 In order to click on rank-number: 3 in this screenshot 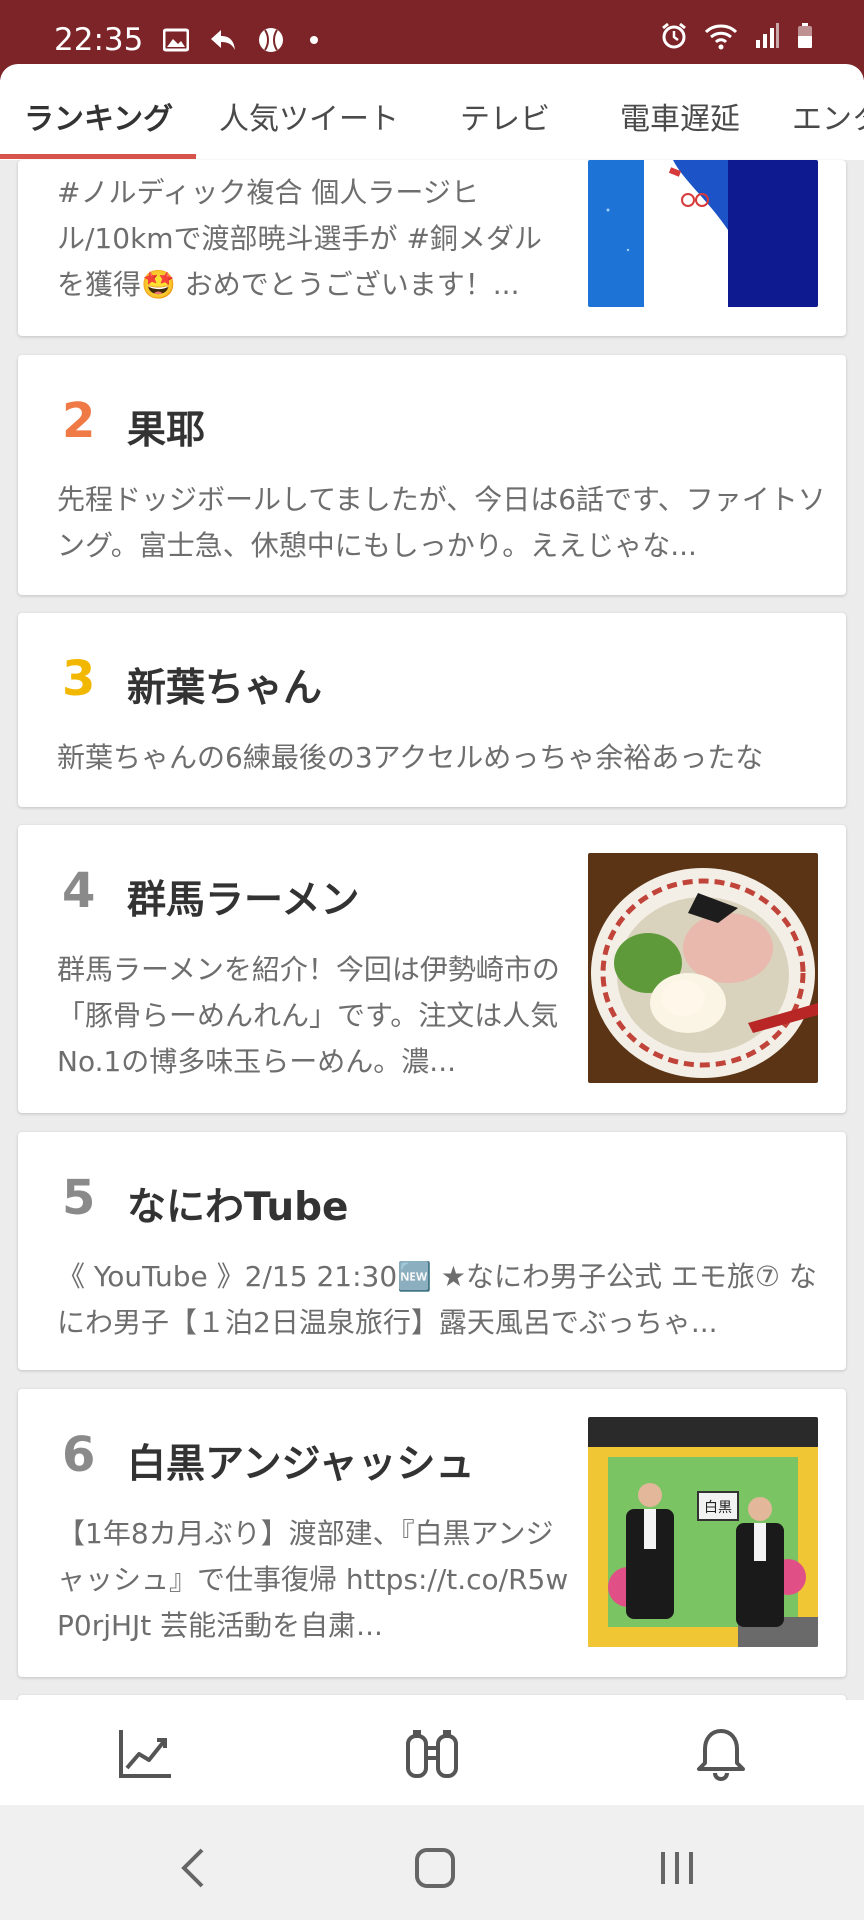, I will do `click(79, 679)`.